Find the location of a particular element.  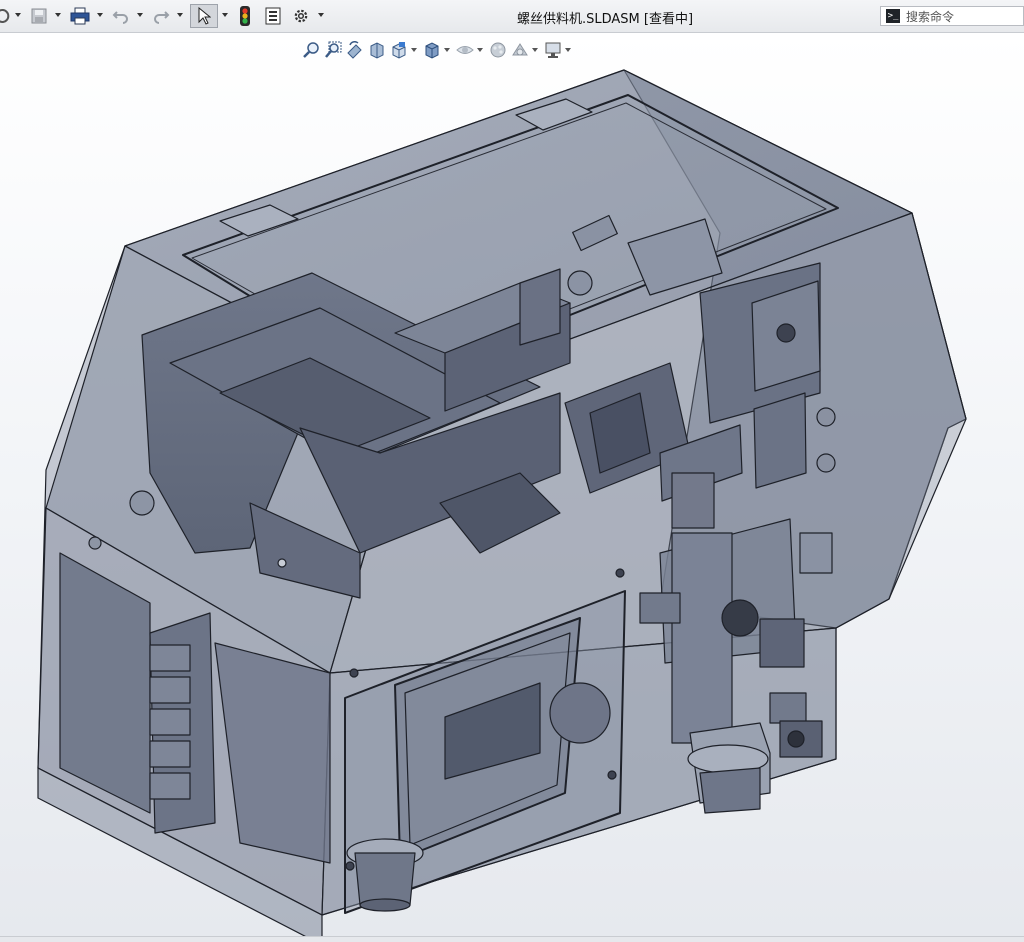

search-input: >_ 搜索命令 is located at coordinates (952, 16).